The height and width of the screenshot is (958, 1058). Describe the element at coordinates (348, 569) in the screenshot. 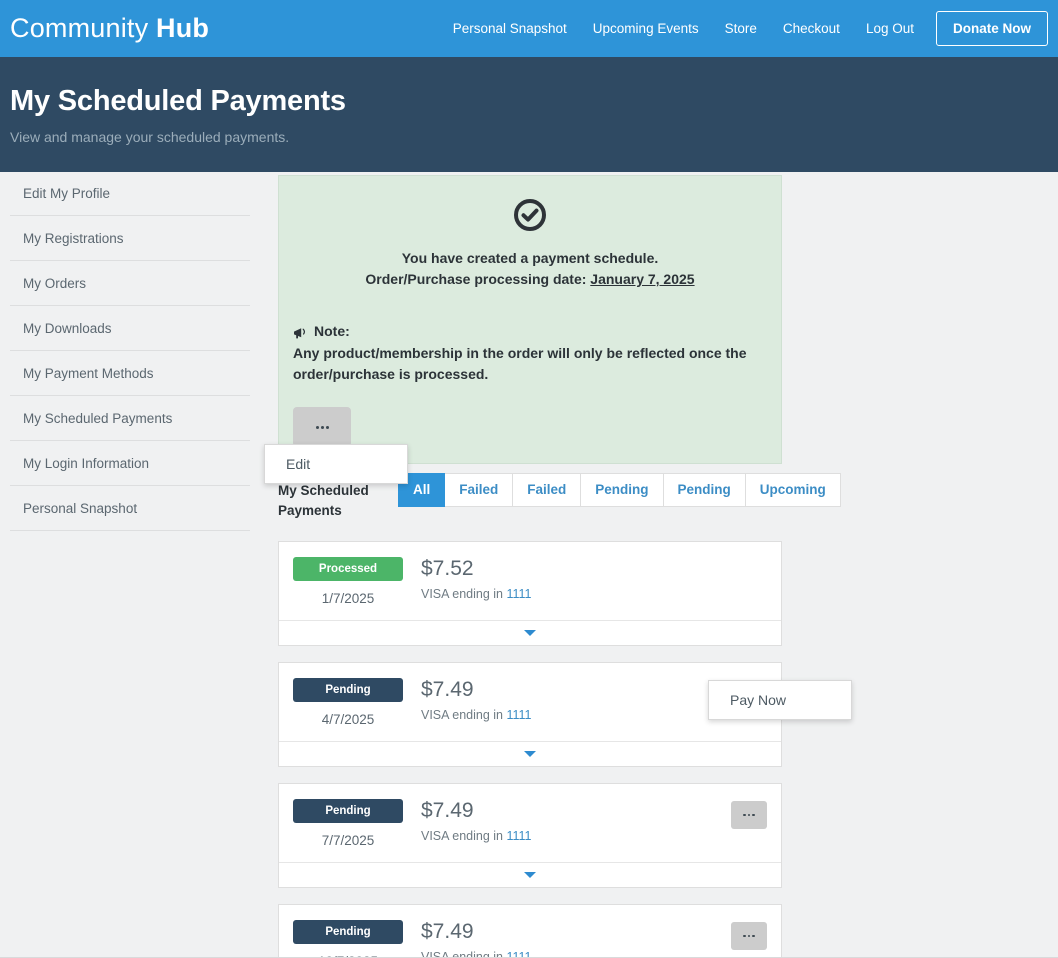

I see `status-badge: Processed` at that location.